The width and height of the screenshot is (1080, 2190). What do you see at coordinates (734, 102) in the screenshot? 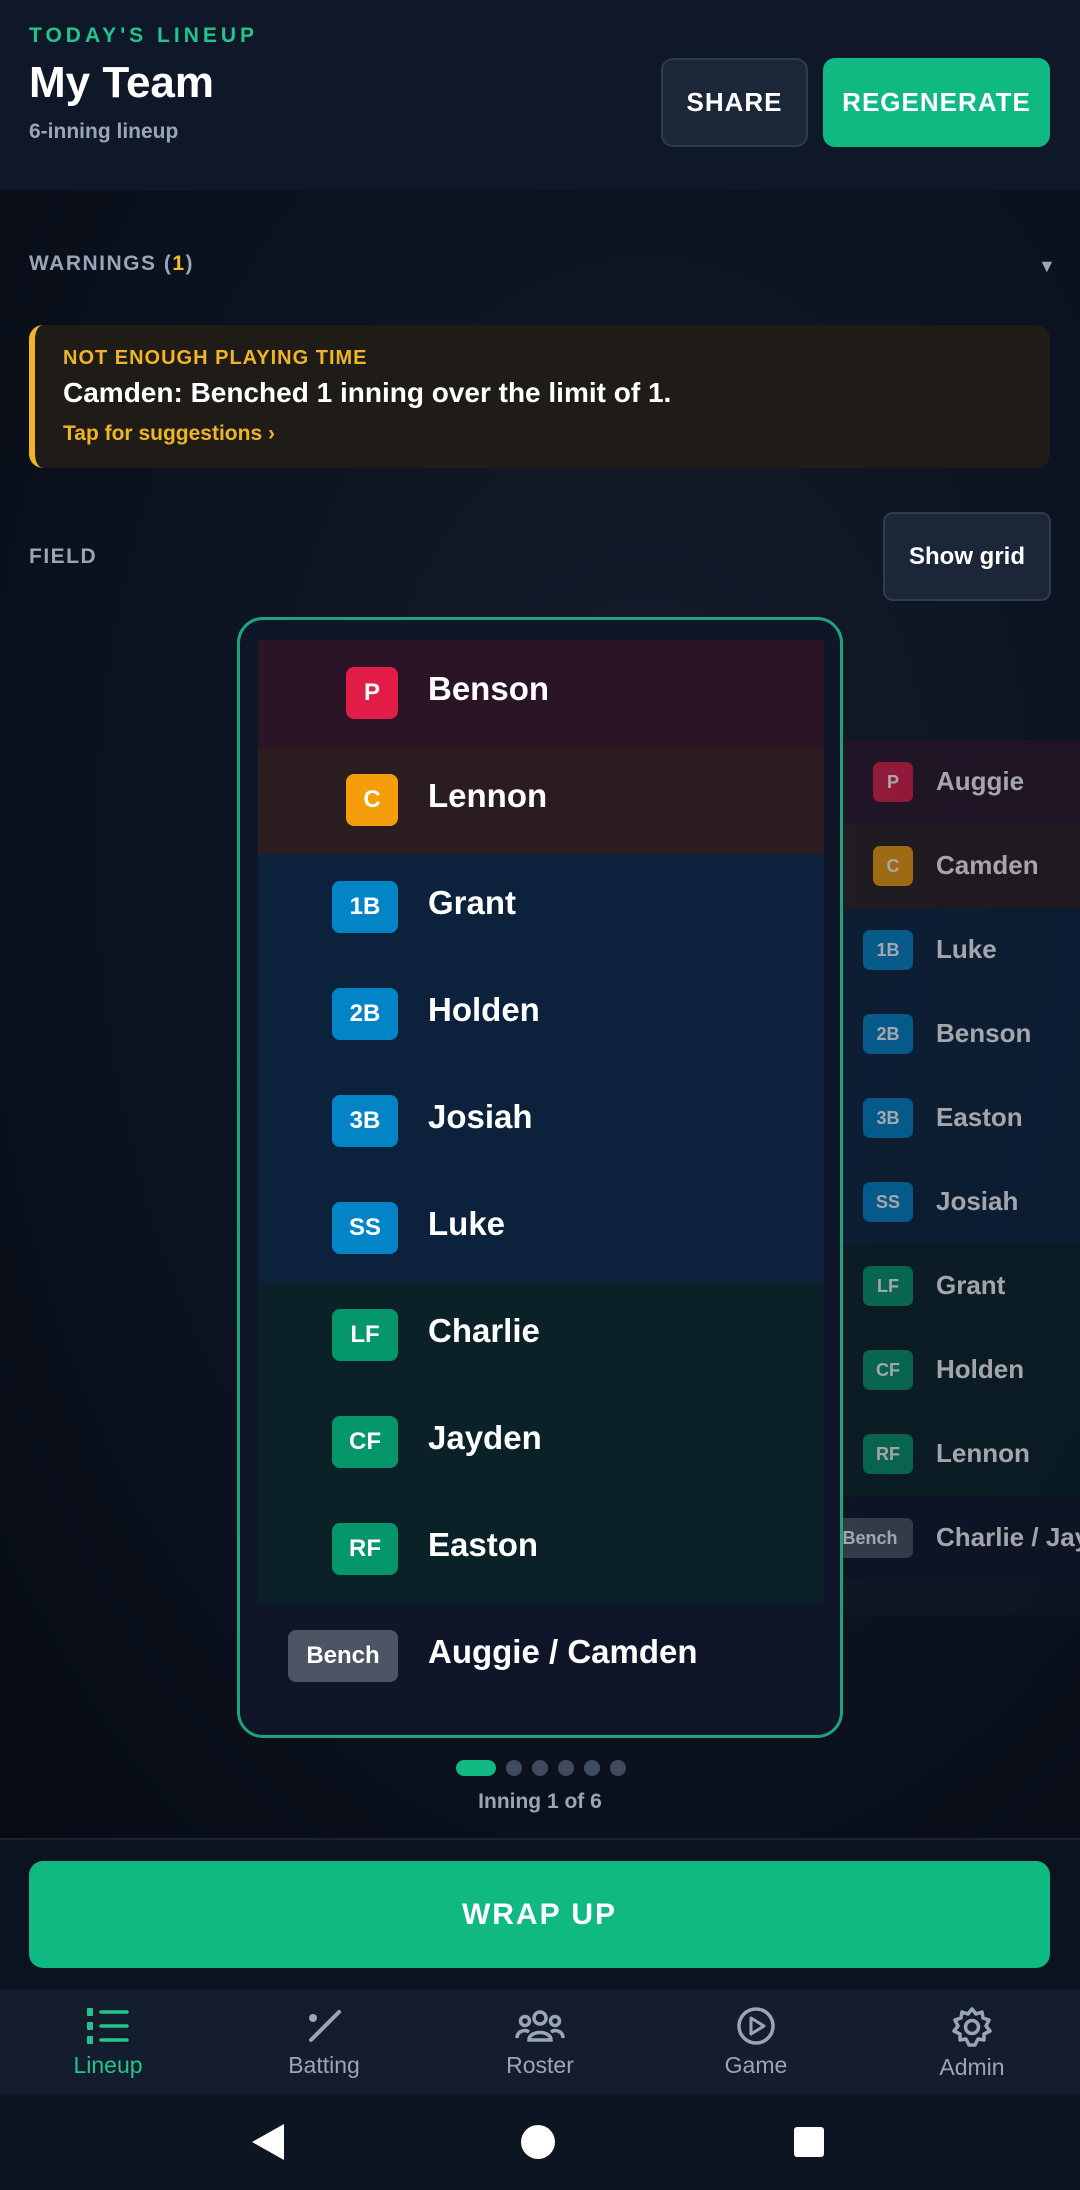
I see `share-button: SHARE` at bounding box center [734, 102].